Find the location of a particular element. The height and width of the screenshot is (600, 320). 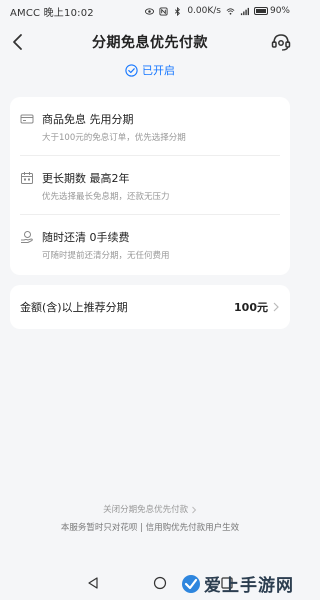

nav-home-icon is located at coordinates (160, 583).